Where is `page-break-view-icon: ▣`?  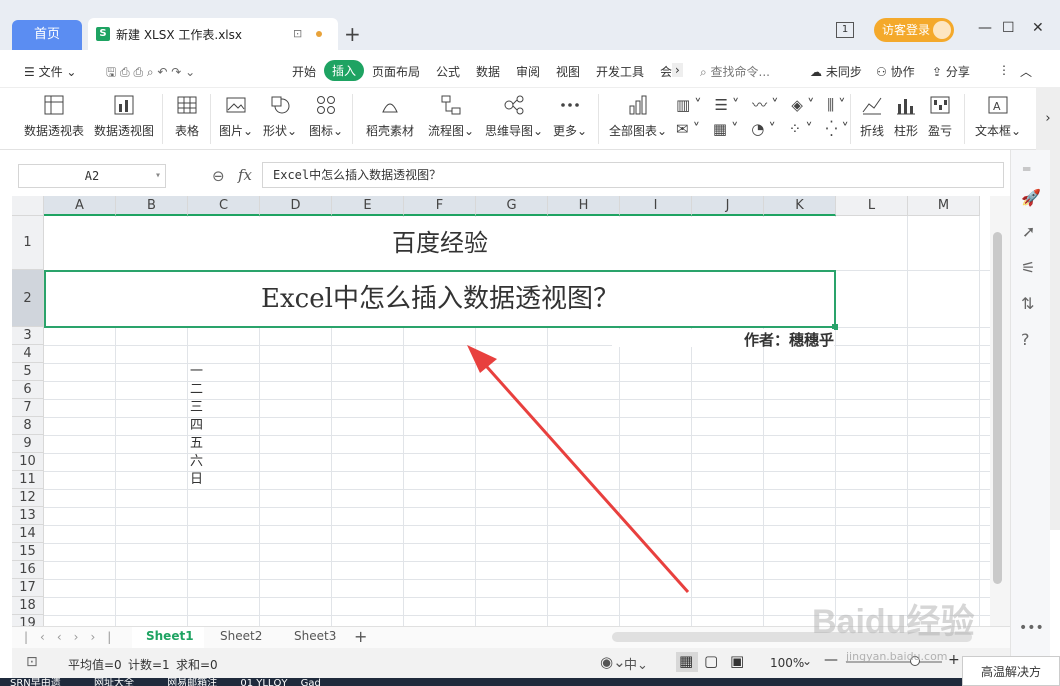
page-break-view-icon: ▣ is located at coordinates (737, 661).